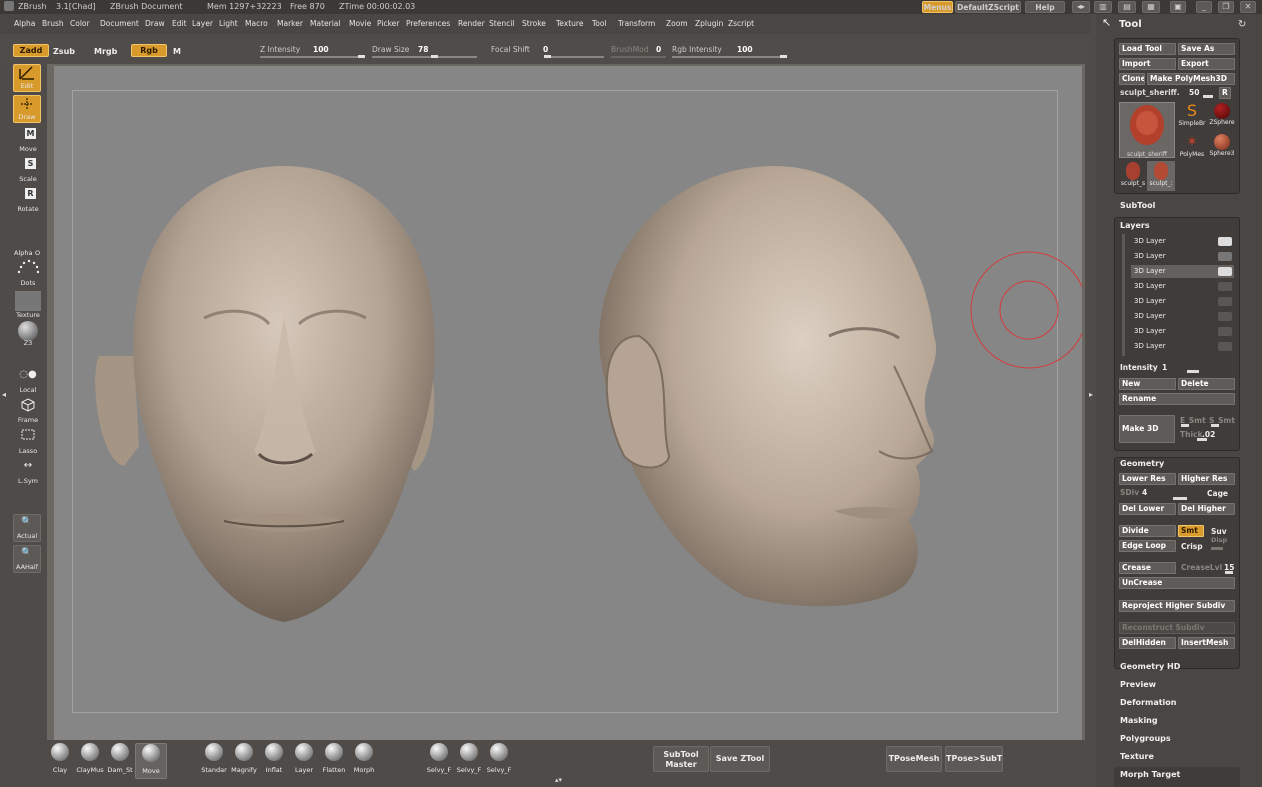 The height and width of the screenshot is (787, 1262). What do you see at coordinates (1191, 531) in the screenshot?
I see `smt-toggle: Smt` at bounding box center [1191, 531].